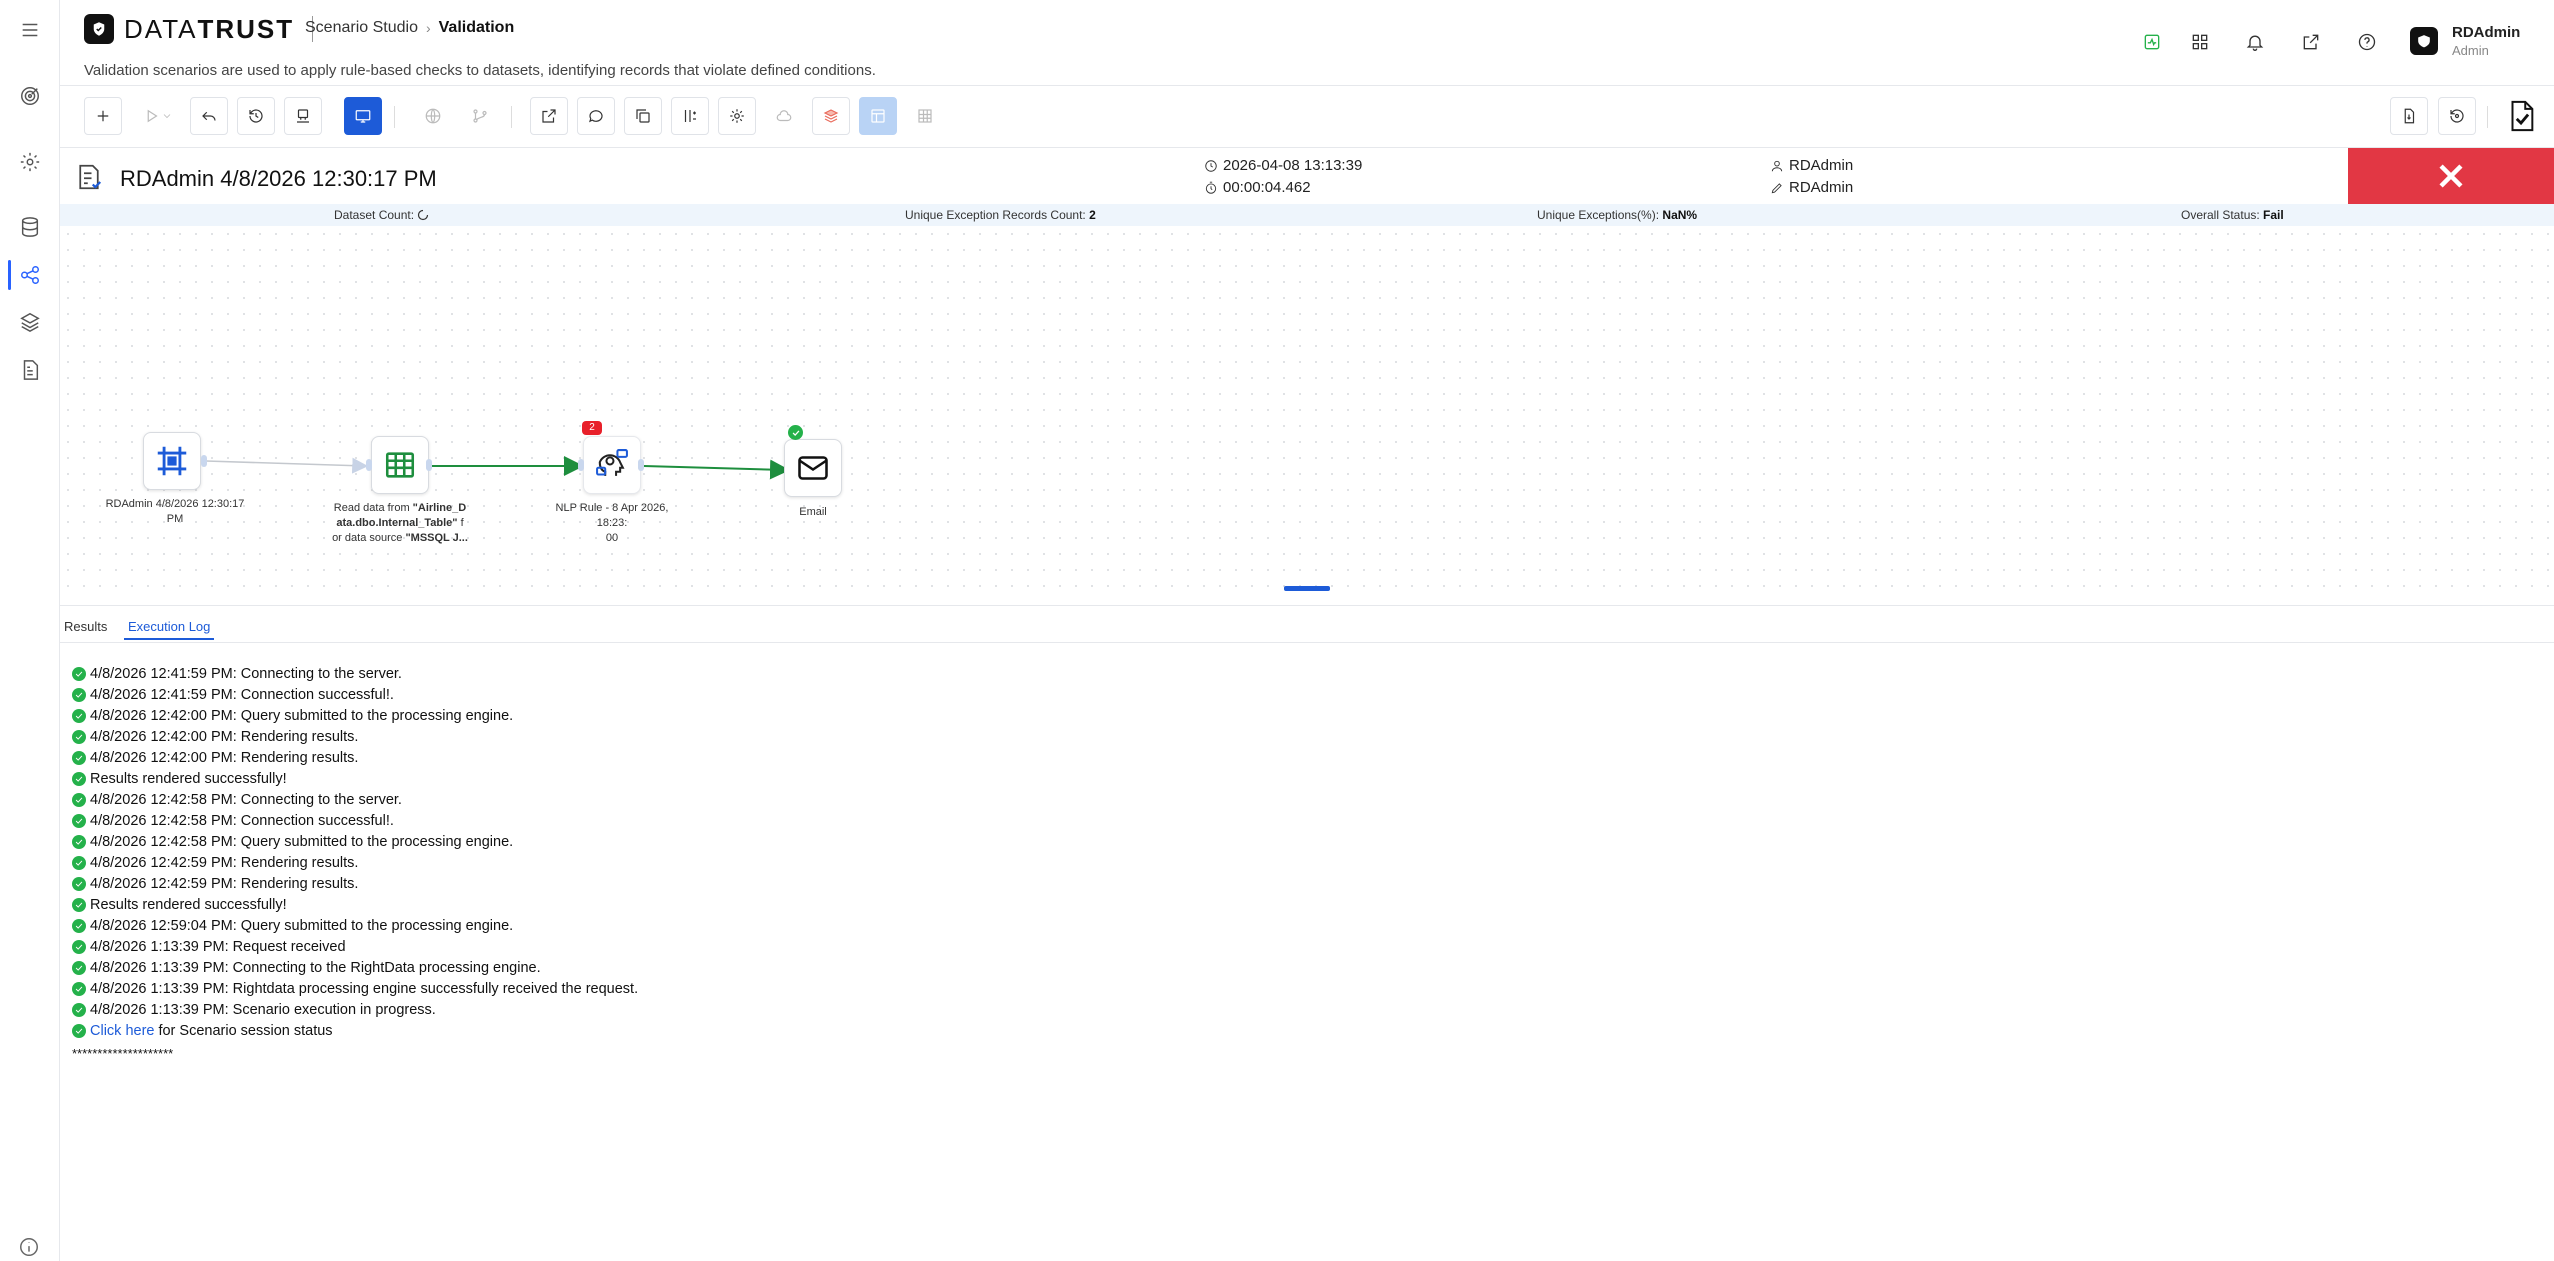 The image size is (2554, 1261). Describe the element at coordinates (1267, 187) in the screenshot. I see `run-duration-value: 00:00:04.462` at that location.